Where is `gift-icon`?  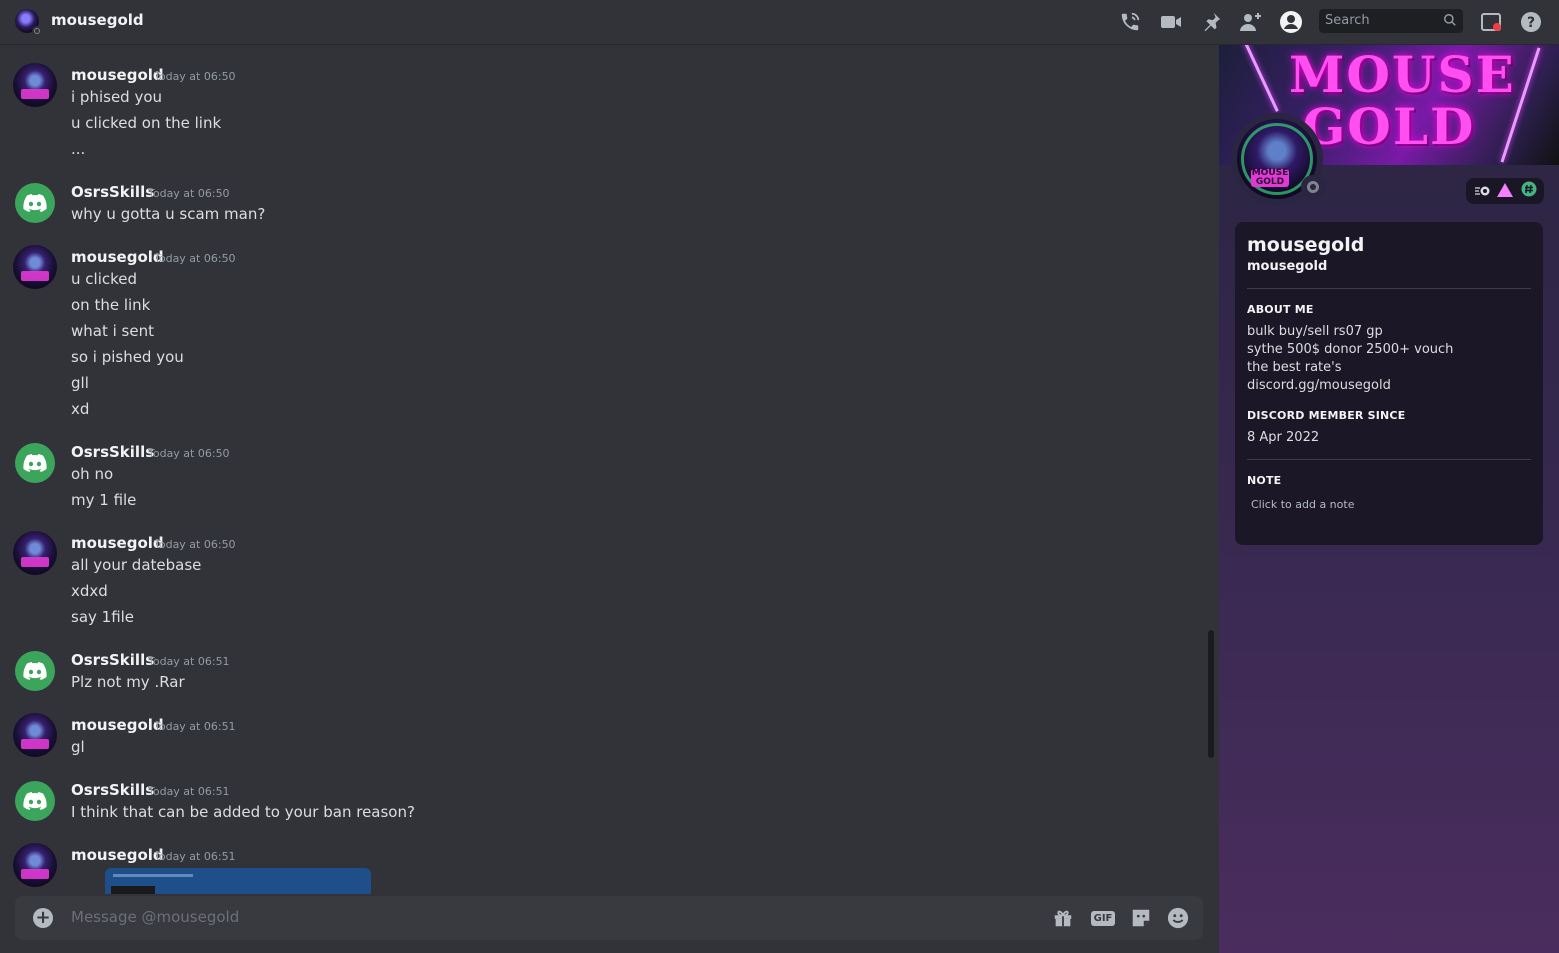 gift-icon is located at coordinates (1063, 918).